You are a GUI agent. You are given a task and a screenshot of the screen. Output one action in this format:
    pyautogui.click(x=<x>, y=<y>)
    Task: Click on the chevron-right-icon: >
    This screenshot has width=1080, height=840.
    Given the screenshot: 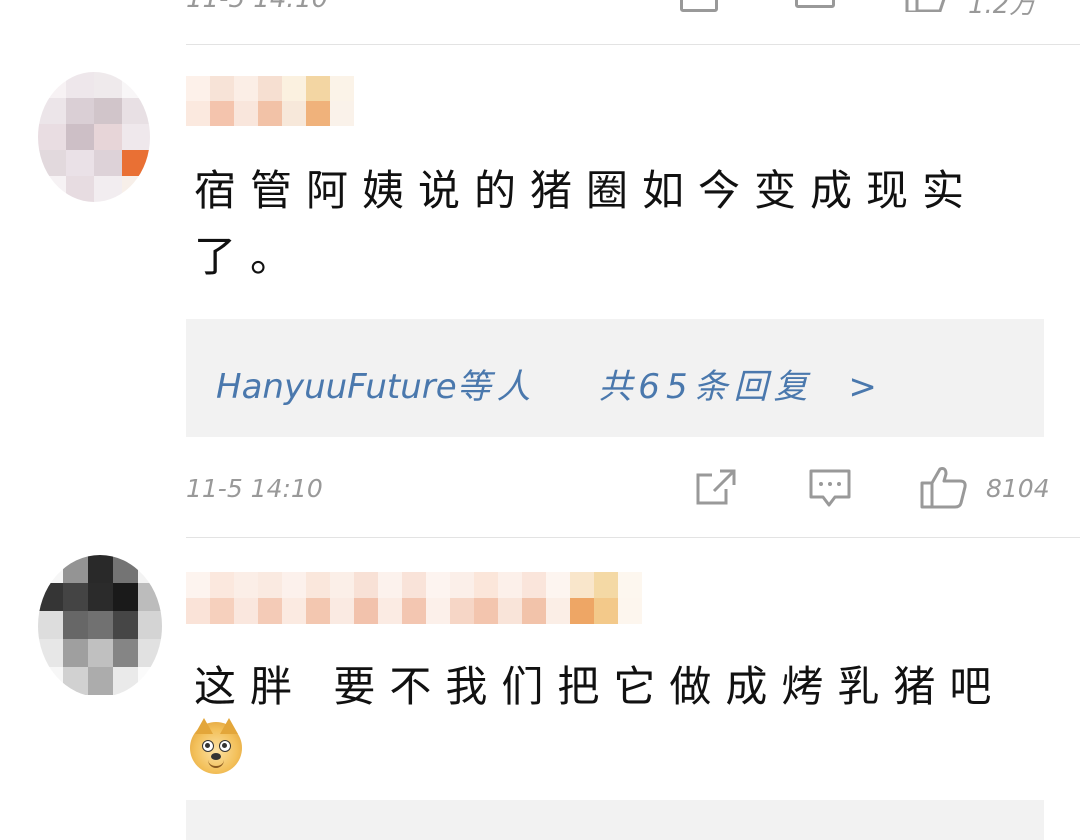 What is the action you would take?
    pyautogui.click(x=865, y=387)
    